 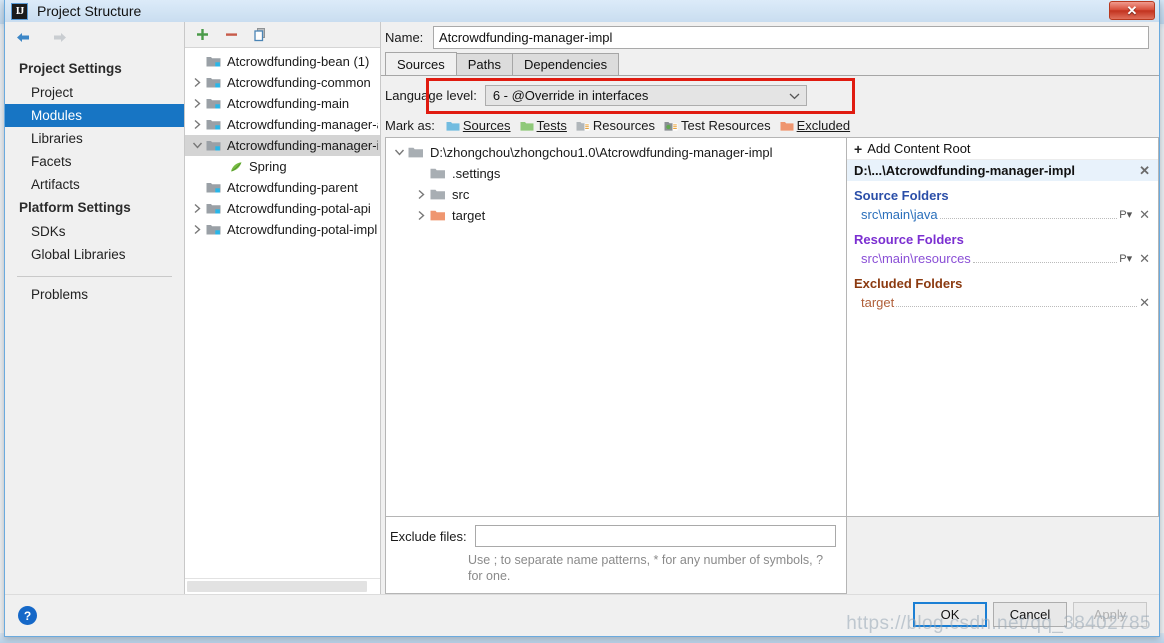 What do you see at coordinates (1002, 259) in the screenshot?
I see `folder-row: src\main\resources P▾ ✕` at bounding box center [1002, 259].